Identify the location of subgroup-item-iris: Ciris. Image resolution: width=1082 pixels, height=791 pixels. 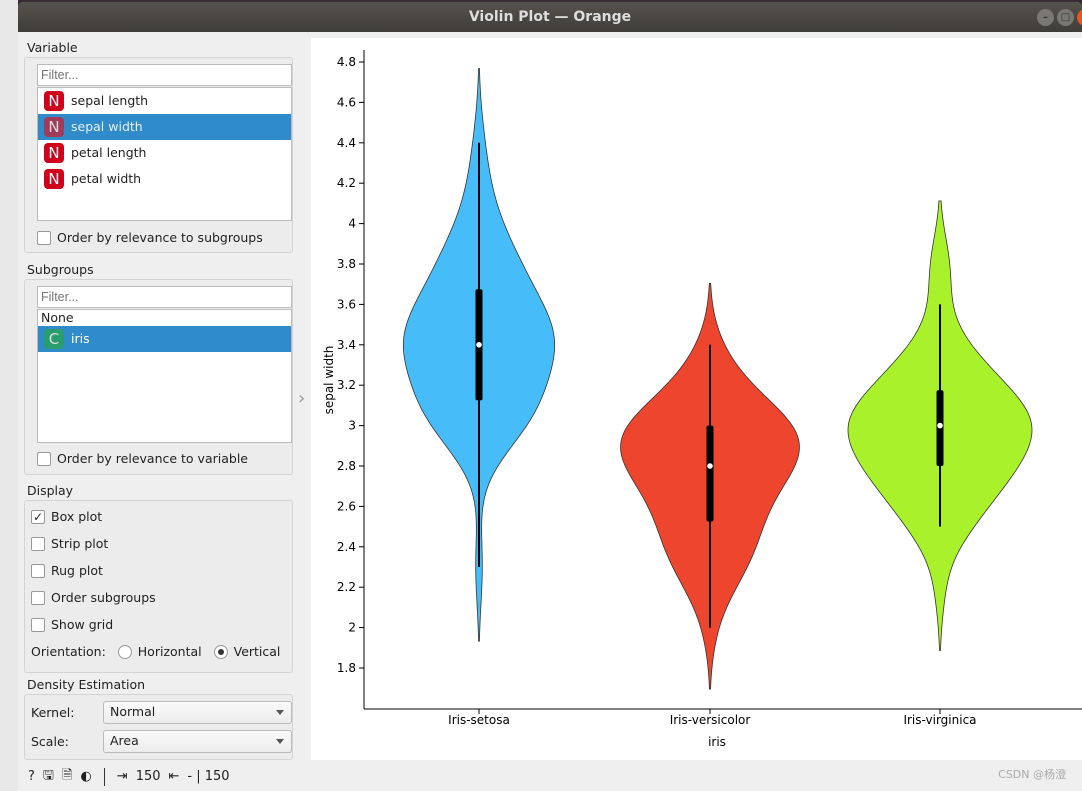
(164, 339).